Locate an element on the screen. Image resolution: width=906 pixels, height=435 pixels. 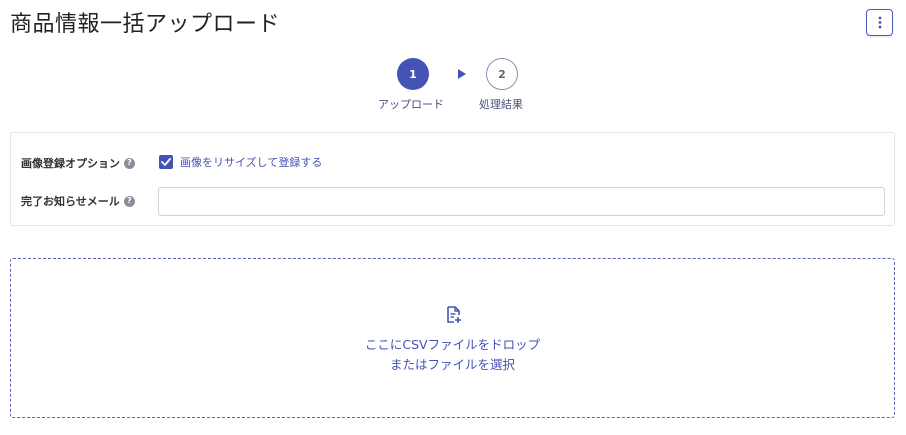
dropzone-instruction: ここにCSVファイルをドロップ is located at coordinates (452, 344).